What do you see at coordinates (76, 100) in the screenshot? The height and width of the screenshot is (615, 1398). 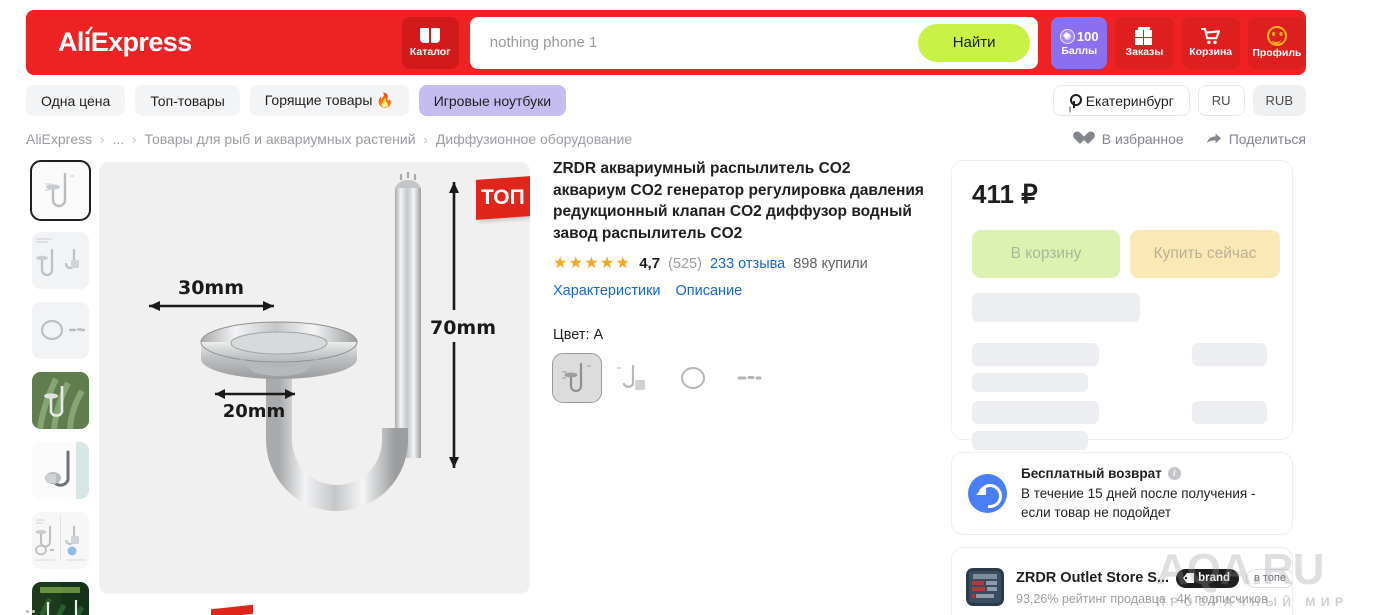 I see `chip-one-price: Одна цена` at bounding box center [76, 100].